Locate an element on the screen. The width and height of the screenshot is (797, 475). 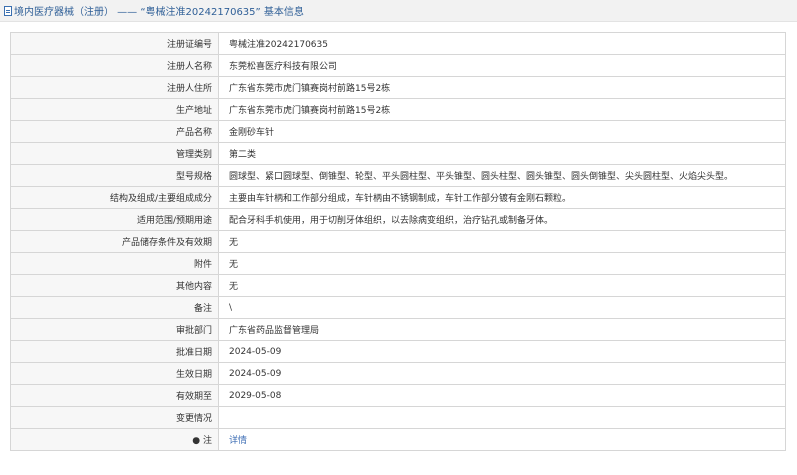
table-row: 备注 \ is located at coordinates (398, 307).